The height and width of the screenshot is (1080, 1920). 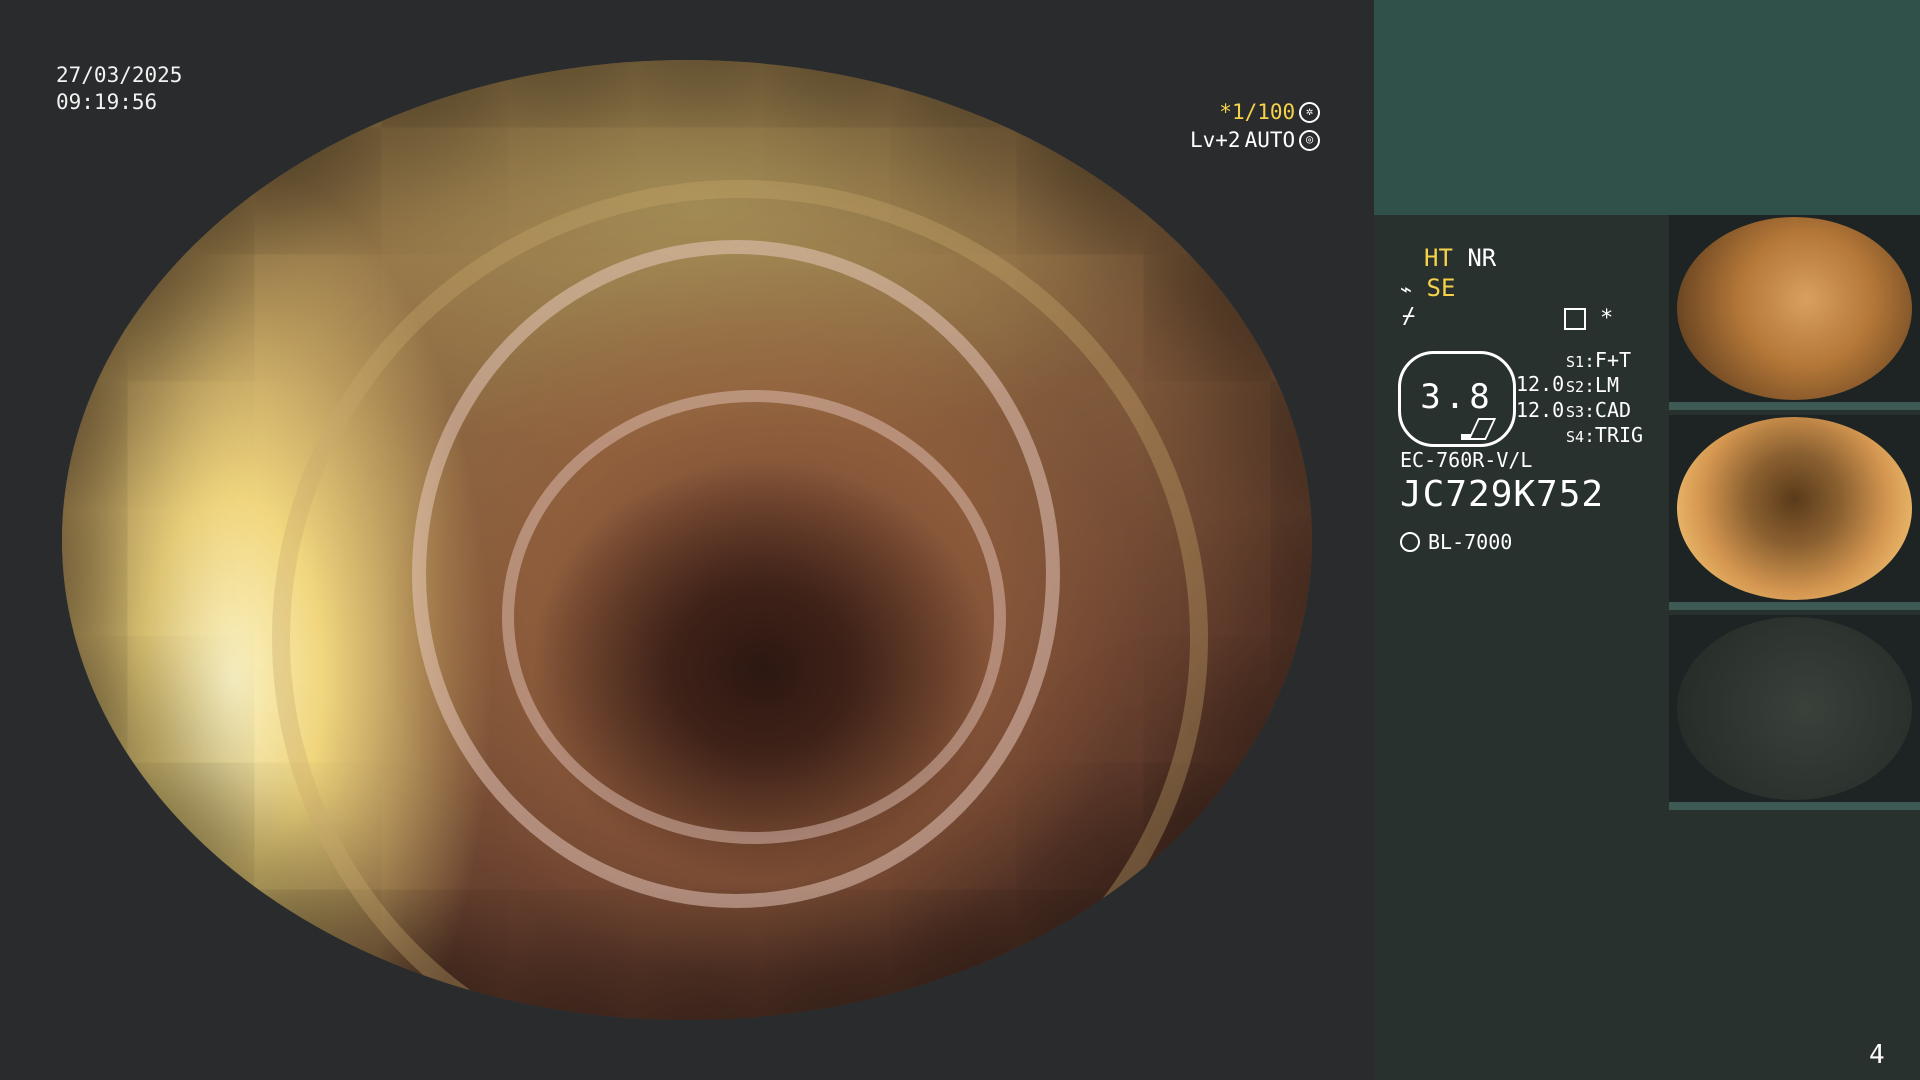 I want to click on light-source: BL-7000, so click(x=1456, y=542).